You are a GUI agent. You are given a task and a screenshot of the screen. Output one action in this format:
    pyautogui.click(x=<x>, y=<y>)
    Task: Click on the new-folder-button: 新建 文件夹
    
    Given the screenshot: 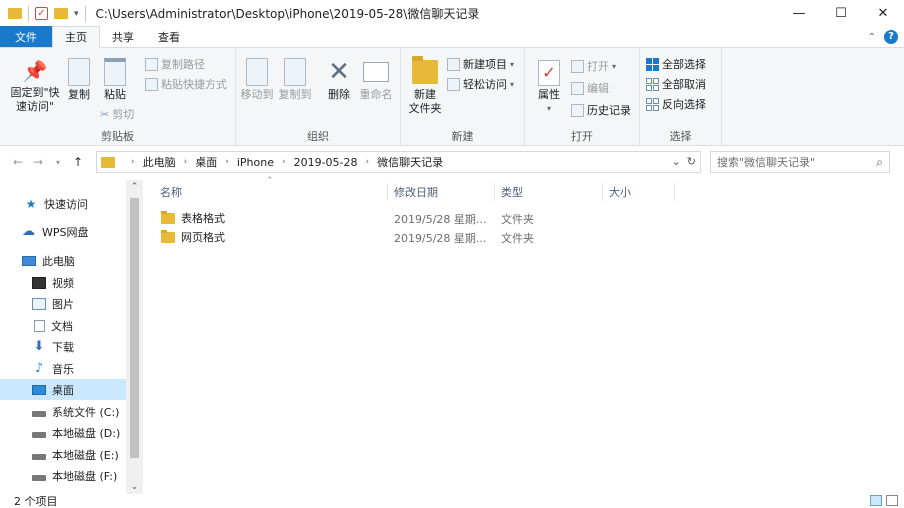 What is the action you would take?
    pyautogui.click(x=425, y=86)
    